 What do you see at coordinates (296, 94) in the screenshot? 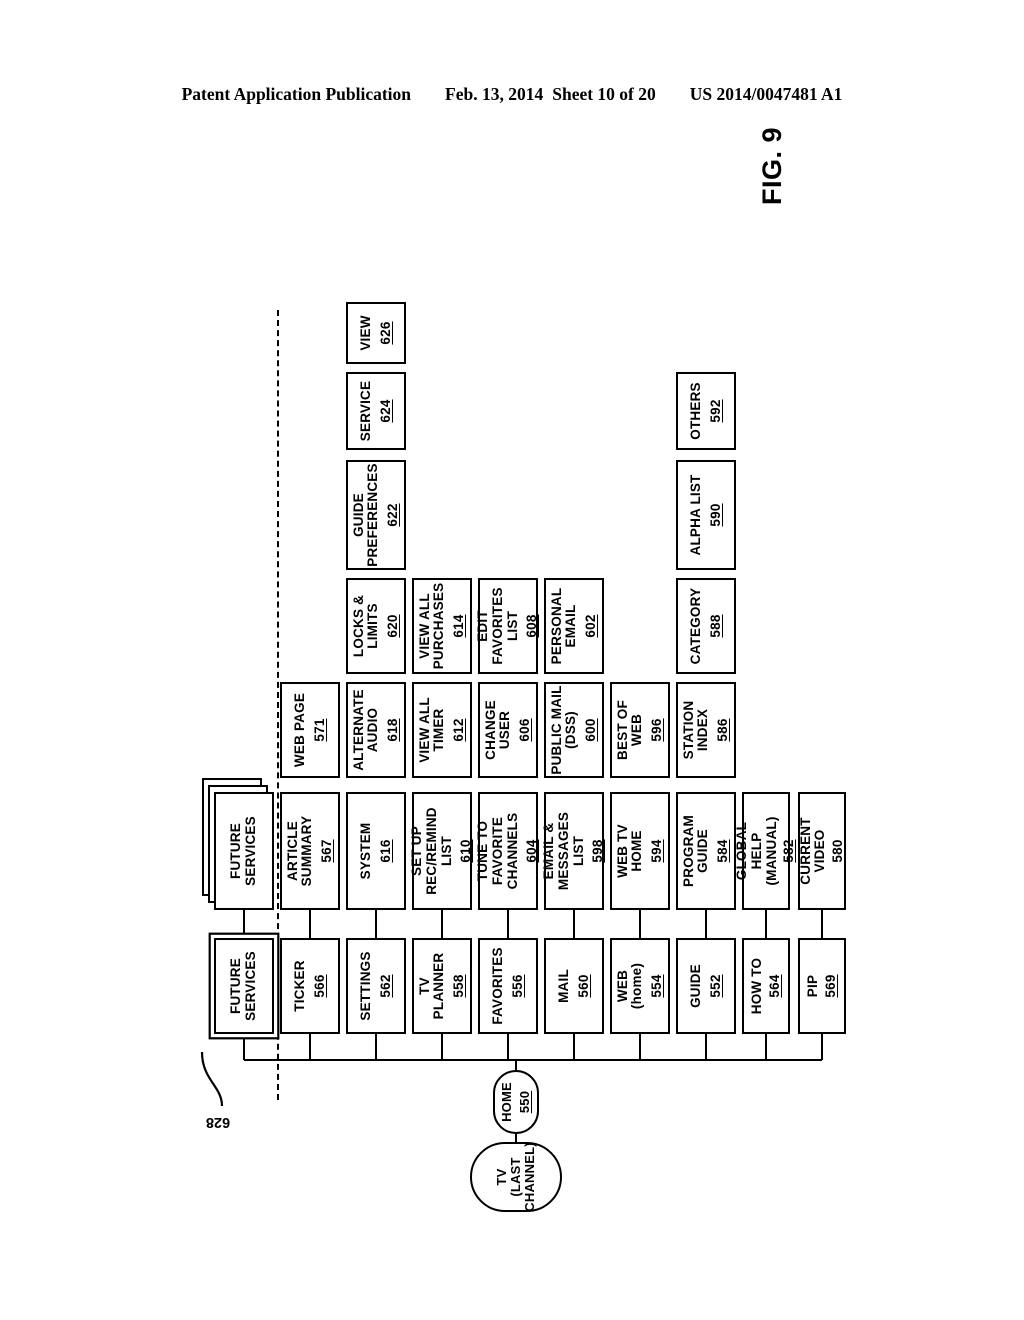
I see `publication-label: Patent Application Publication` at bounding box center [296, 94].